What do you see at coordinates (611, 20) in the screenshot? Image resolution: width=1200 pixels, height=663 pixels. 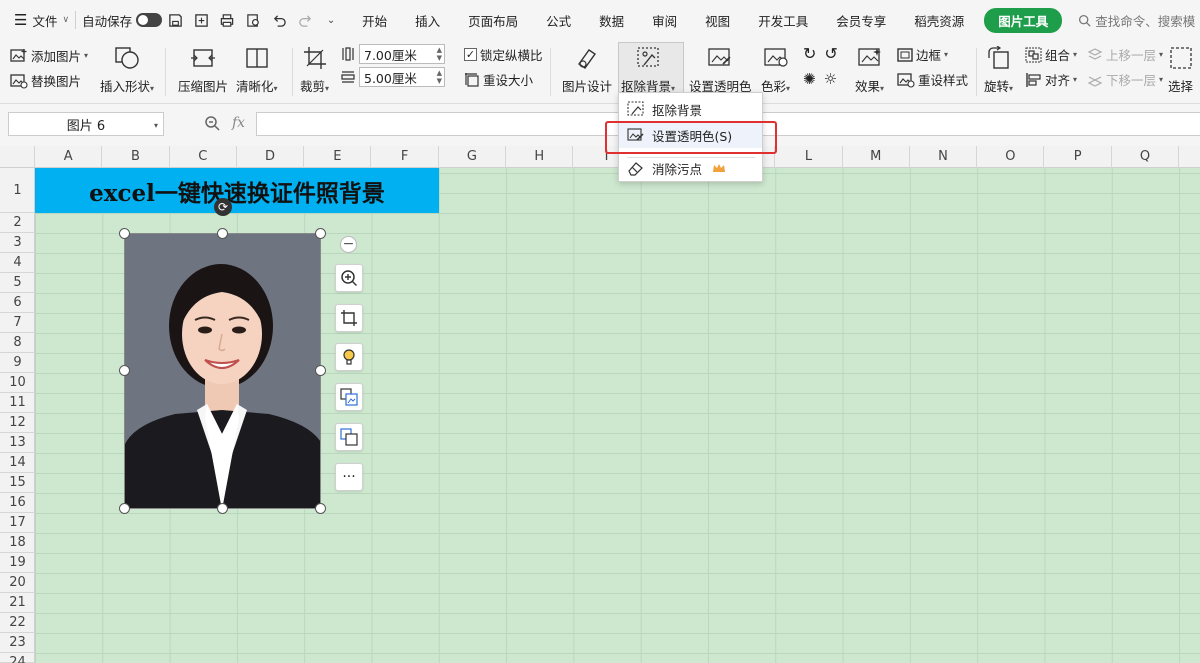 I see `tab-data: 数据` at bounding box center [611, 20].